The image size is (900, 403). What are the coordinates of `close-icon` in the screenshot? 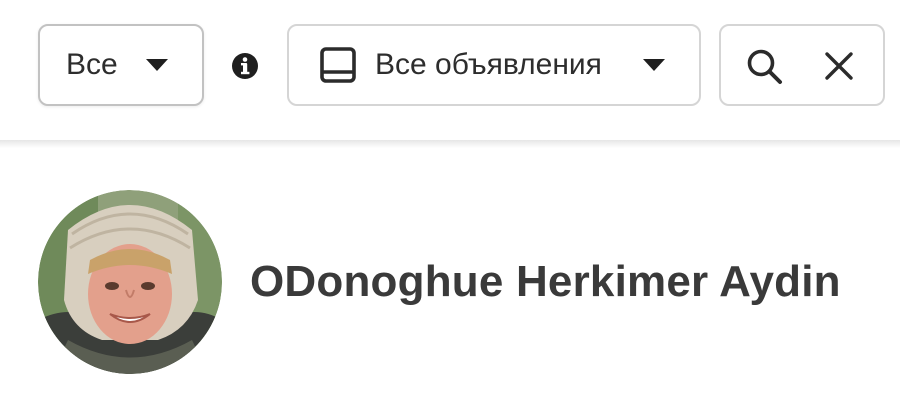 It's located at (839, 66).